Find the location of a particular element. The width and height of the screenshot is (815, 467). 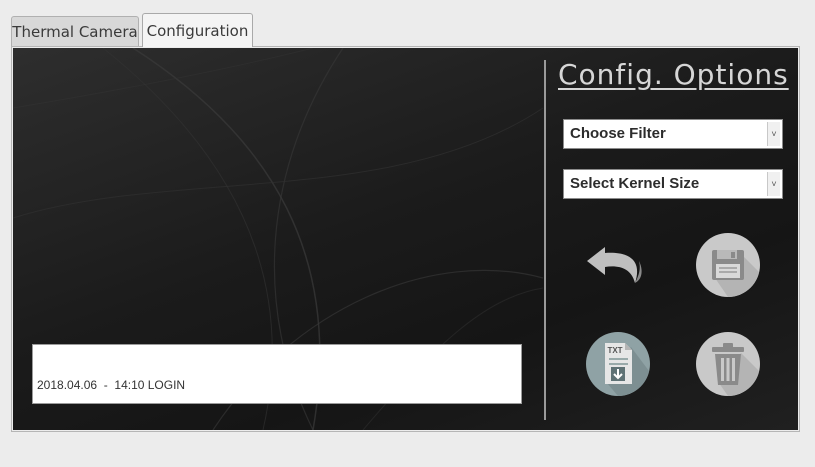

delete-button is located at coordinates (728, 364).